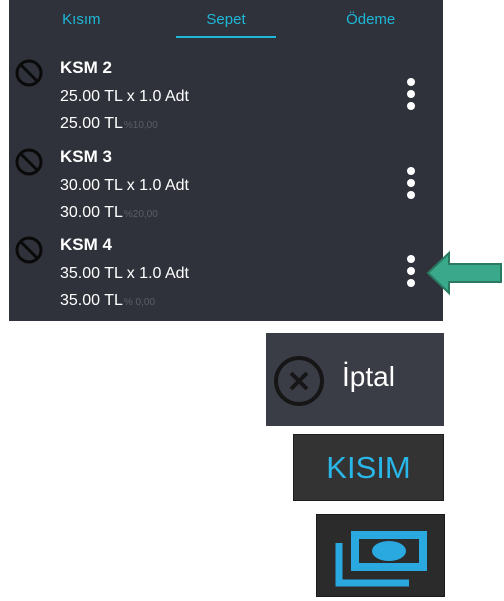 This screenshot has height=601, width=504. Describe the element at coordinates (226, 96) in the screenshot. I see `basket-item: KSM 2 25.00 TL x 1.0 Adt 25.00 TL%10,00` at that location.